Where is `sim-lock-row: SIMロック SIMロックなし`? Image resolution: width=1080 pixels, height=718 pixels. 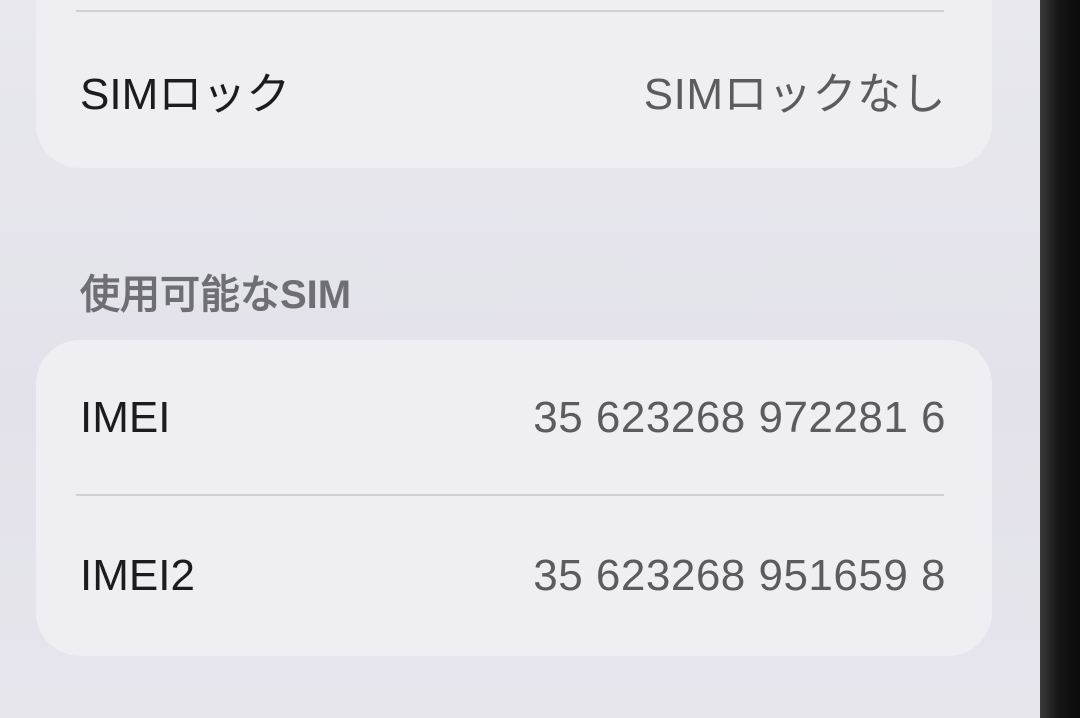 sim-lock-row: SIMロック SIMロックなし is located at coordinates (514, 90).